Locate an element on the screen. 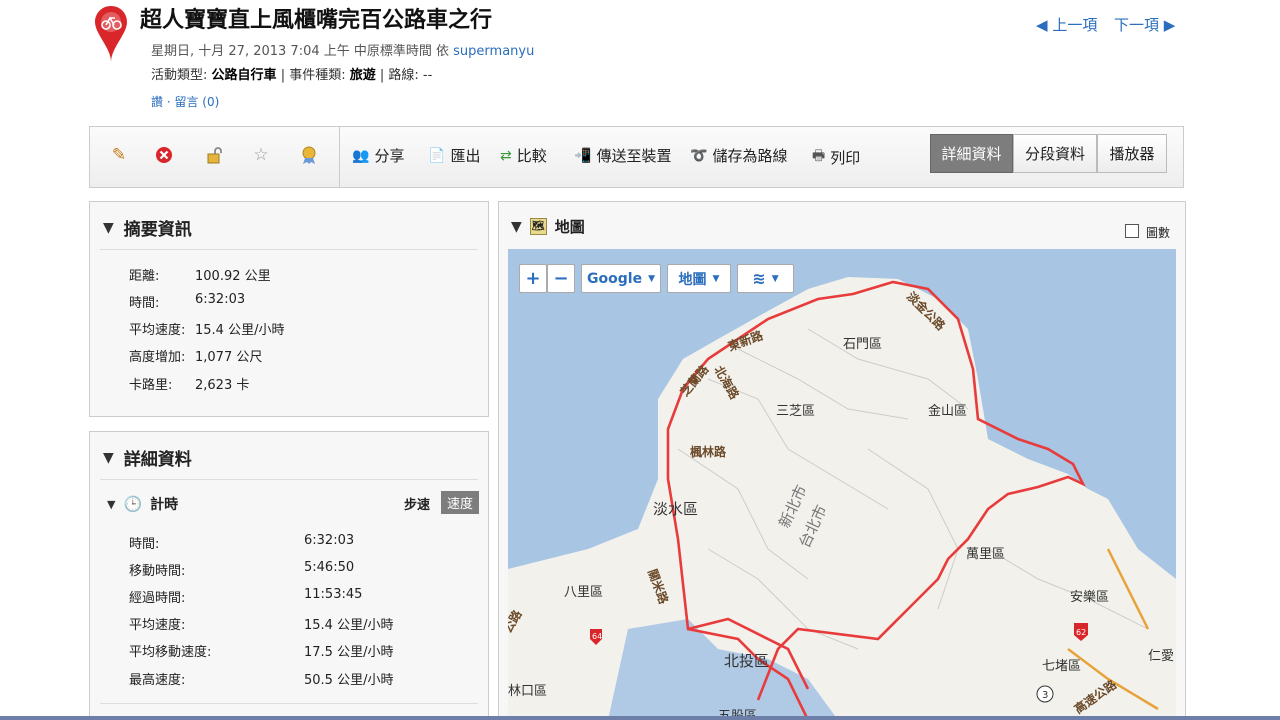 The width and height of the screenshot is (1280, 720). comments-link: 留言 (0) is located at coordinates (196, 102).